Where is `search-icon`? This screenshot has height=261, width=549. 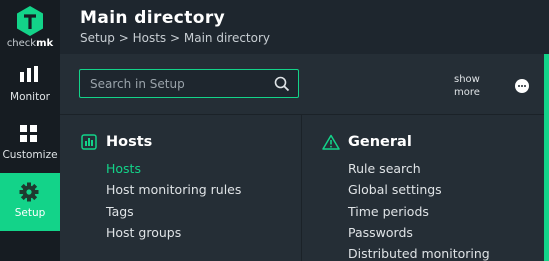
search-icon is located at coordinates (282, 84).